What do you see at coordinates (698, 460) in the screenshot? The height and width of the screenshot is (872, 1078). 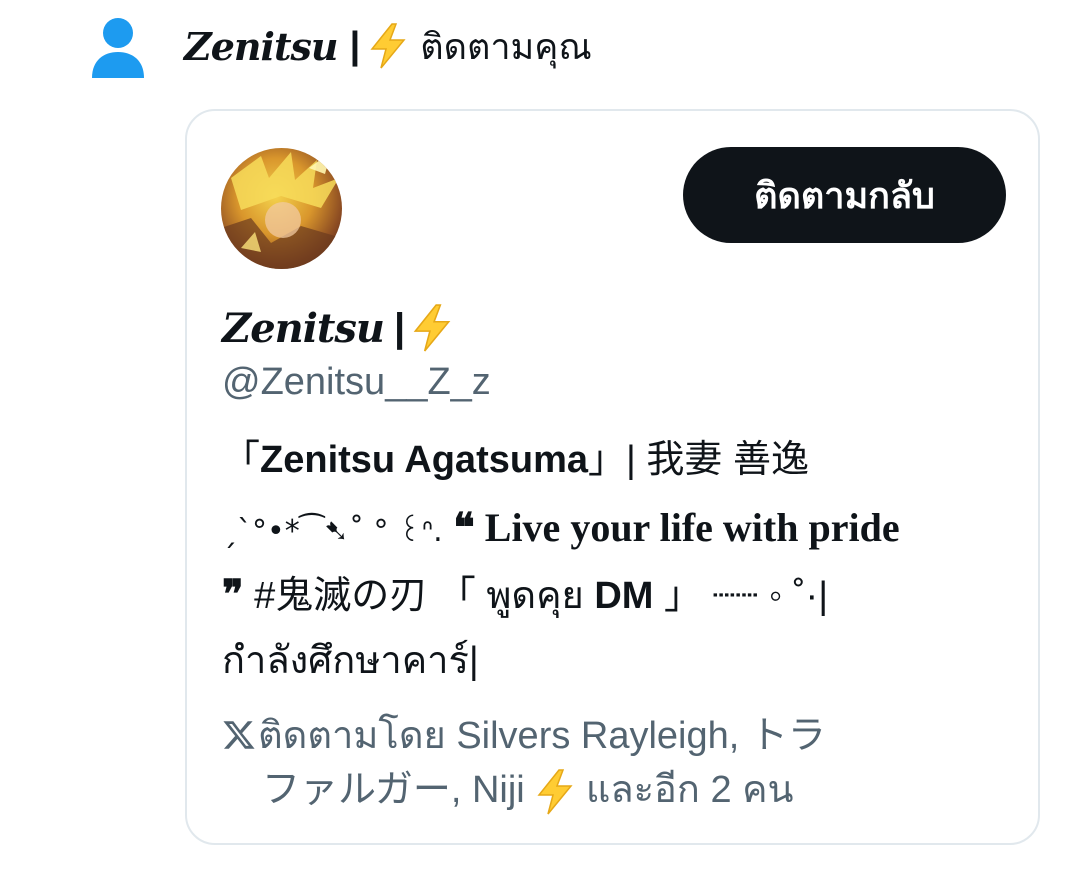 I see `bio-bracket-close: 」| 我妻 善逸` at bounding box center [698, 460].